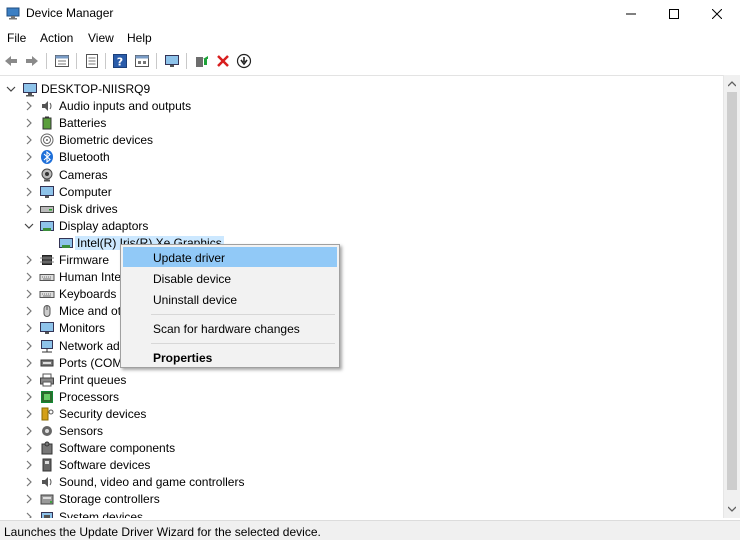  What do you see at coordinates (717, 13) in the screenshot?
I see `close-button` at bounding box center [717, 13].